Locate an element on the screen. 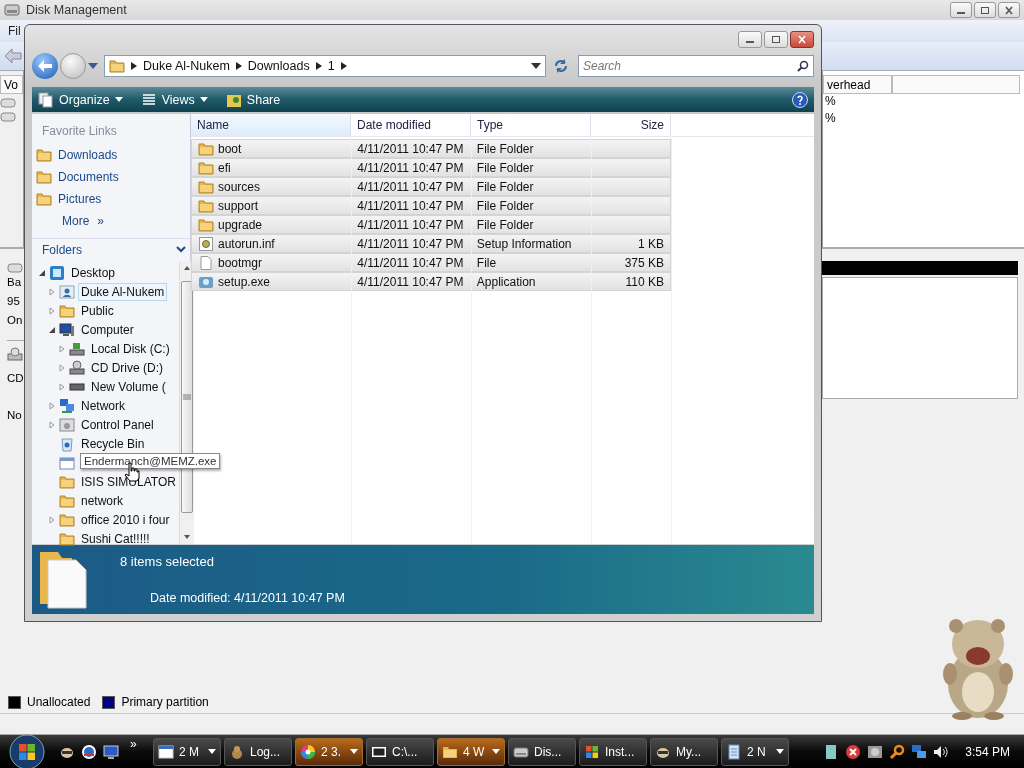 The image size is (1024, 768). taskbar-button: 2 M is located at coordinates (187, 751).